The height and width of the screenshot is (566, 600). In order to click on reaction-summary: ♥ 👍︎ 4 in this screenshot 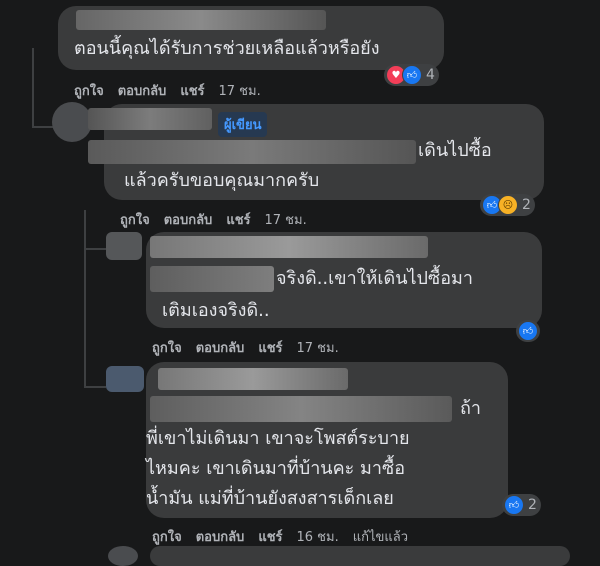, I will do `click(411, 75)`.